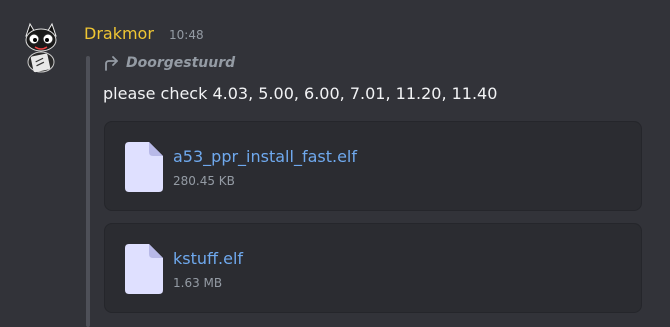 This screenshot has height=327, width=670. What do you see at coordinates (198, 283) in the screenshot?
I see `file-size: 1.63 MB` at bounding box center [198, 283].